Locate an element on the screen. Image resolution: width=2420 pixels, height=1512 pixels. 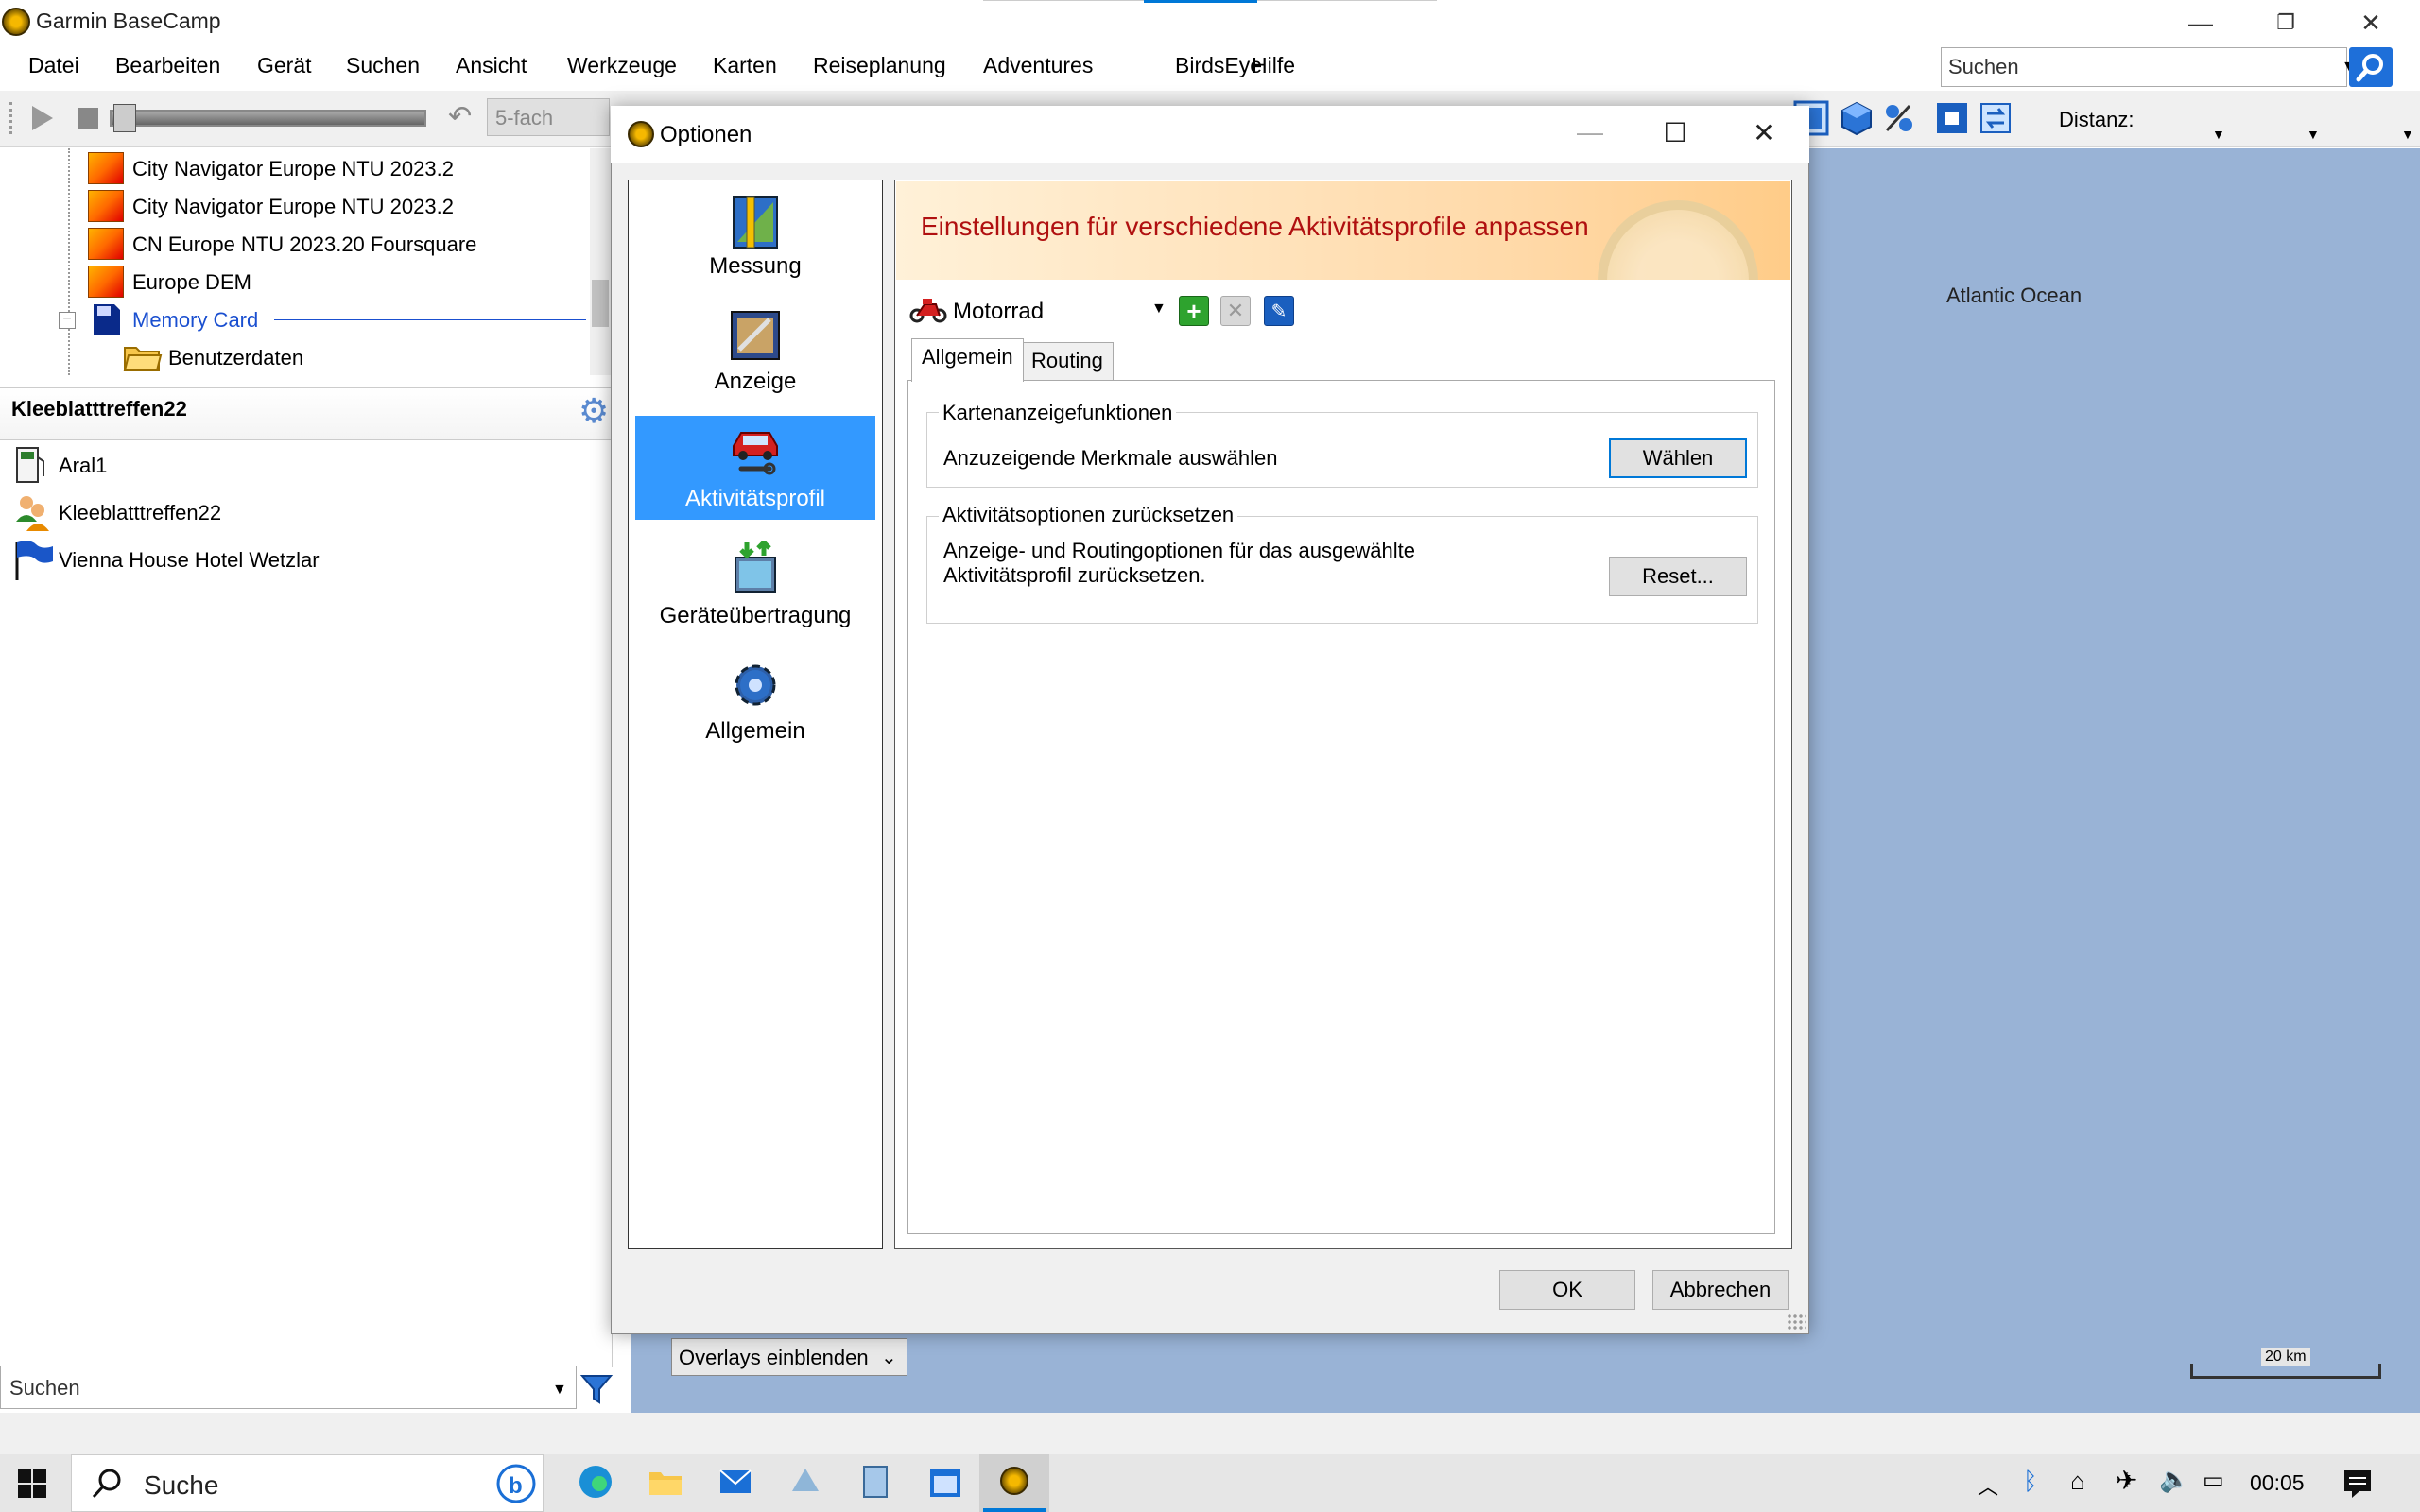
tree-item: CN Europe NTU 2023.20 Foursquare is located at coordinates (298, 244).